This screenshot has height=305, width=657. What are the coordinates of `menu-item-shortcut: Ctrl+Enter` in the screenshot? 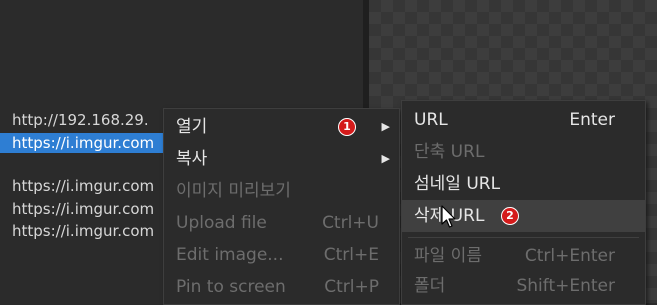 It's located at (569, 256).